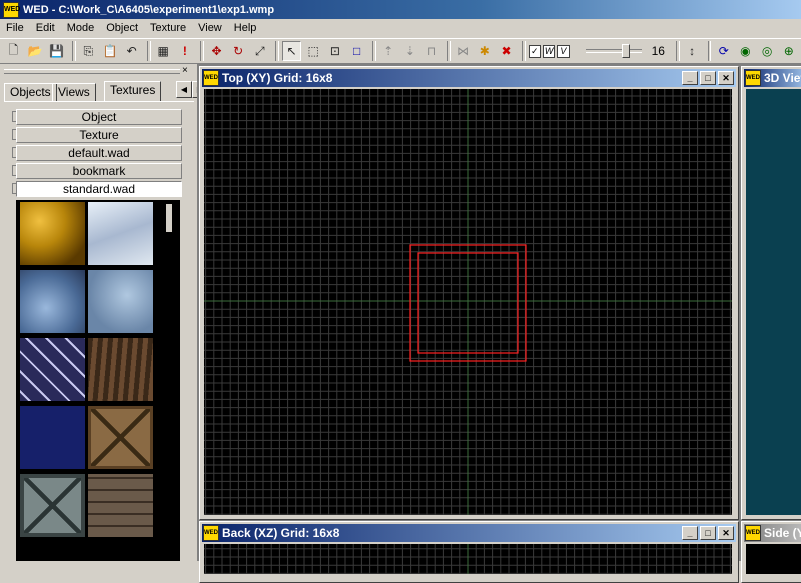  I want to click on box-icon: □, so click(356, 51).